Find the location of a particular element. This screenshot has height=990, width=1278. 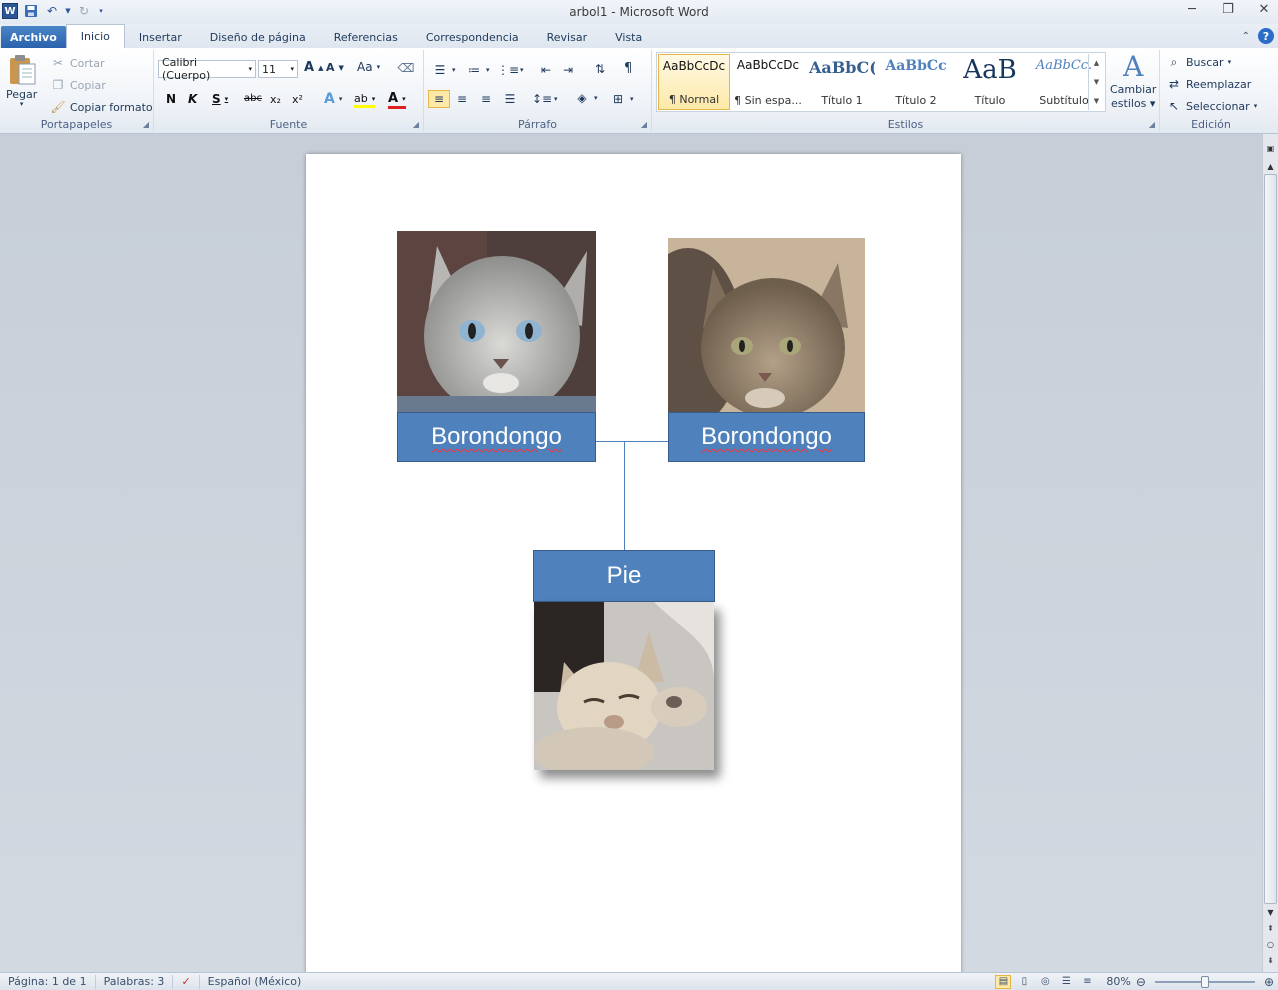

zoom-slider-thumb is located at coordinates (1204, 981).